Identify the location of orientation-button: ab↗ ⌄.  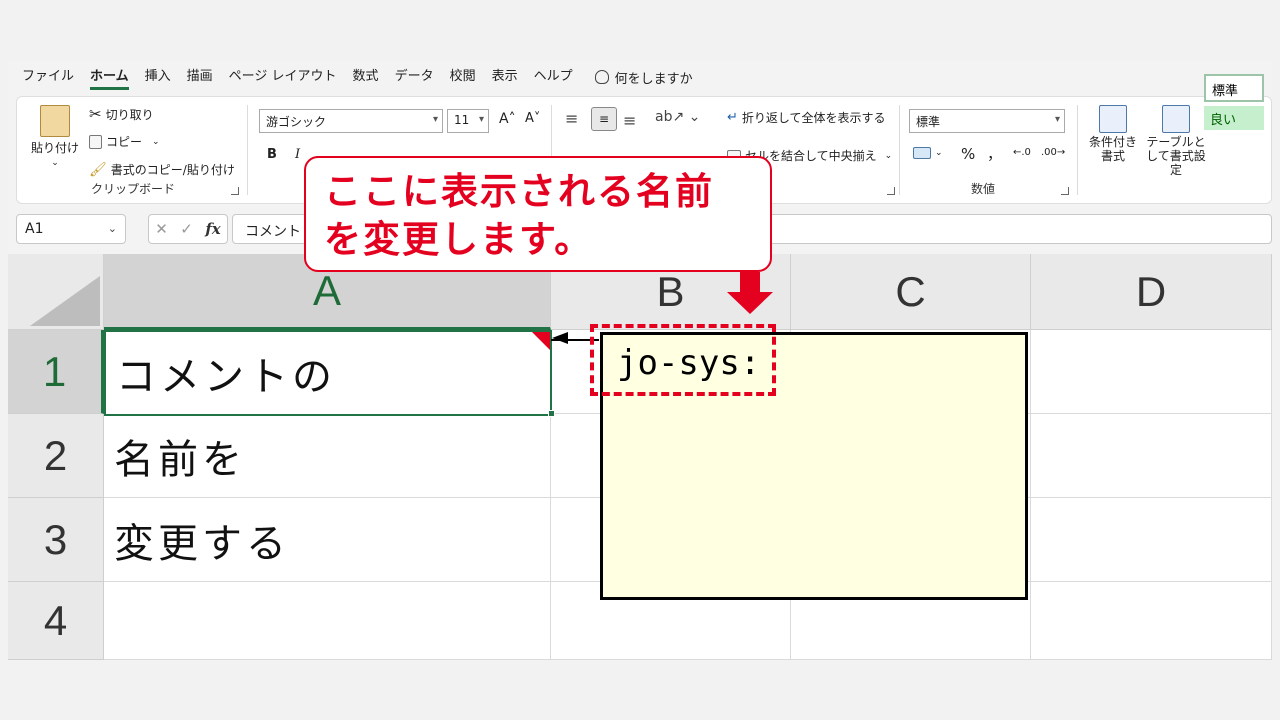
(677, 117).